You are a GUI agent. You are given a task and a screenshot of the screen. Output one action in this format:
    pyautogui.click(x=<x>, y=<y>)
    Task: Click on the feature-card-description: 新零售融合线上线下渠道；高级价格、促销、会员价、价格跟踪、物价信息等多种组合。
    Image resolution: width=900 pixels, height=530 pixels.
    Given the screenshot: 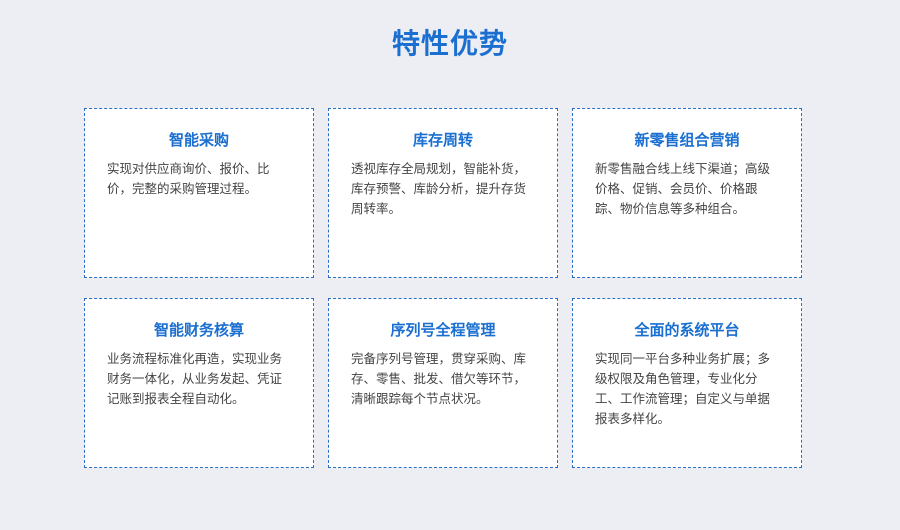 What is the action you would take?
    pyautogui.click(x=683, y=188)
    